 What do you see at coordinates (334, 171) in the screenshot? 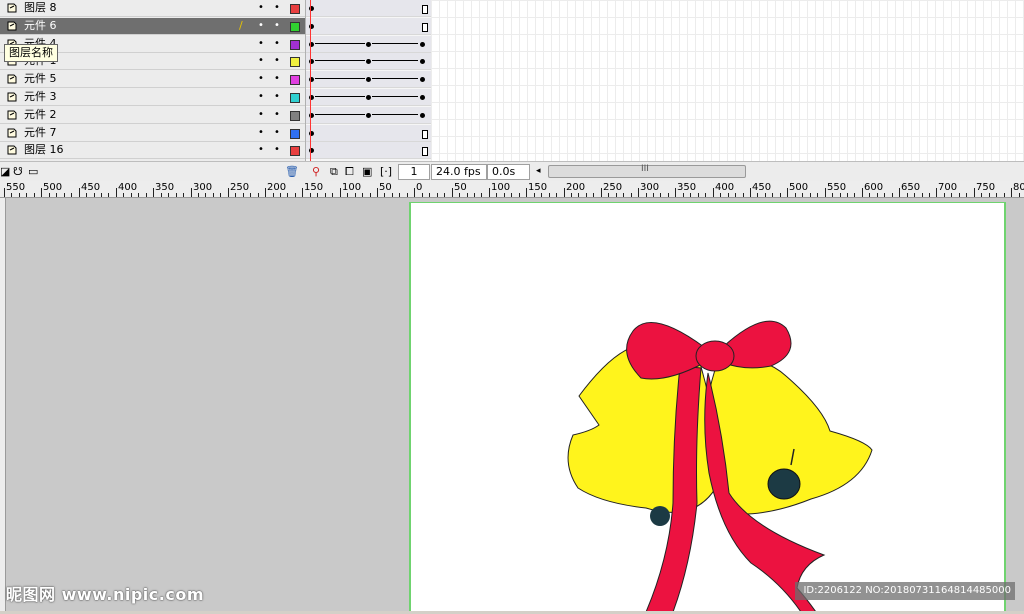
I see `onion-skin-icon: ⧉` at bounding box center [334, 171].